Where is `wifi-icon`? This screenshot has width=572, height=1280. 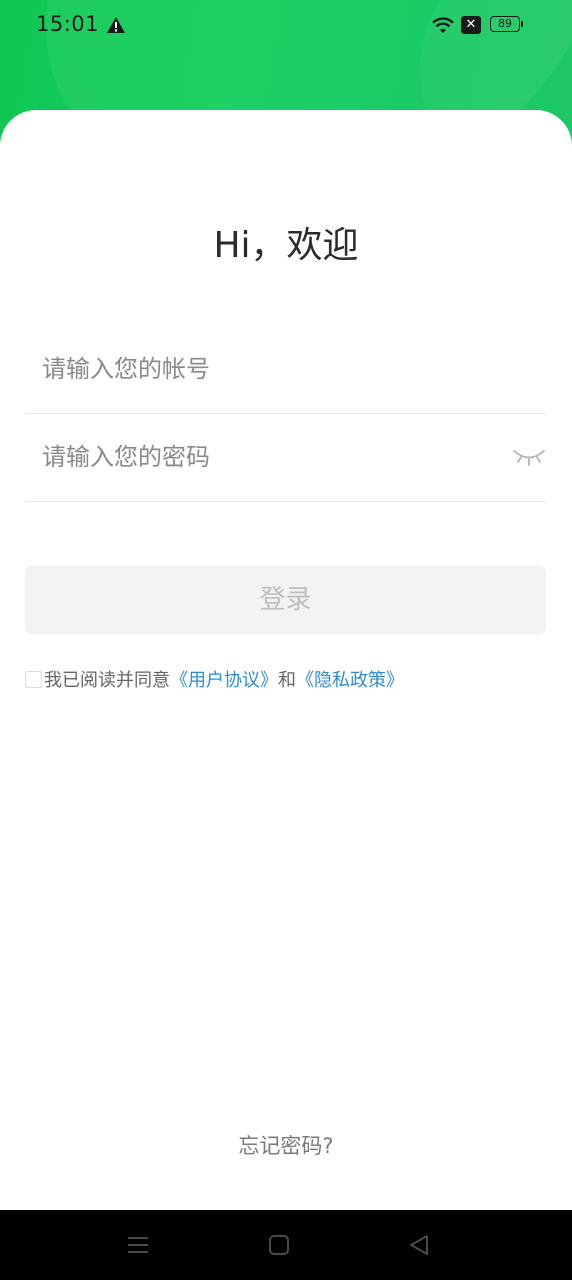
wifi-icon is located at coordinates (443, 25).